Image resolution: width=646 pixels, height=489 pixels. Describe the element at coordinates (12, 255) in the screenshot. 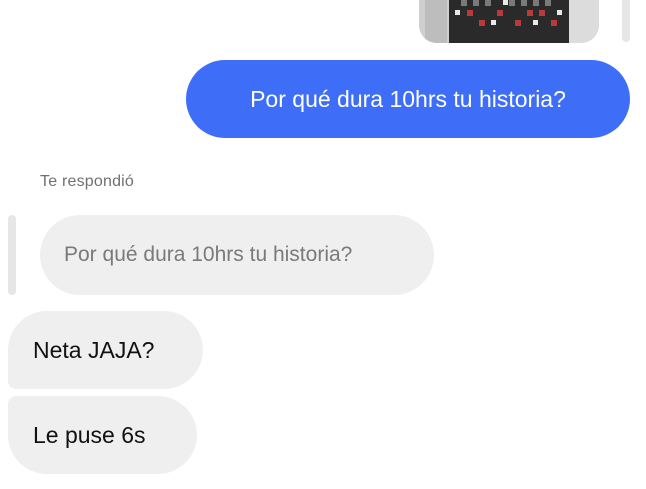

I see `reply-indicator-bar` at that location.